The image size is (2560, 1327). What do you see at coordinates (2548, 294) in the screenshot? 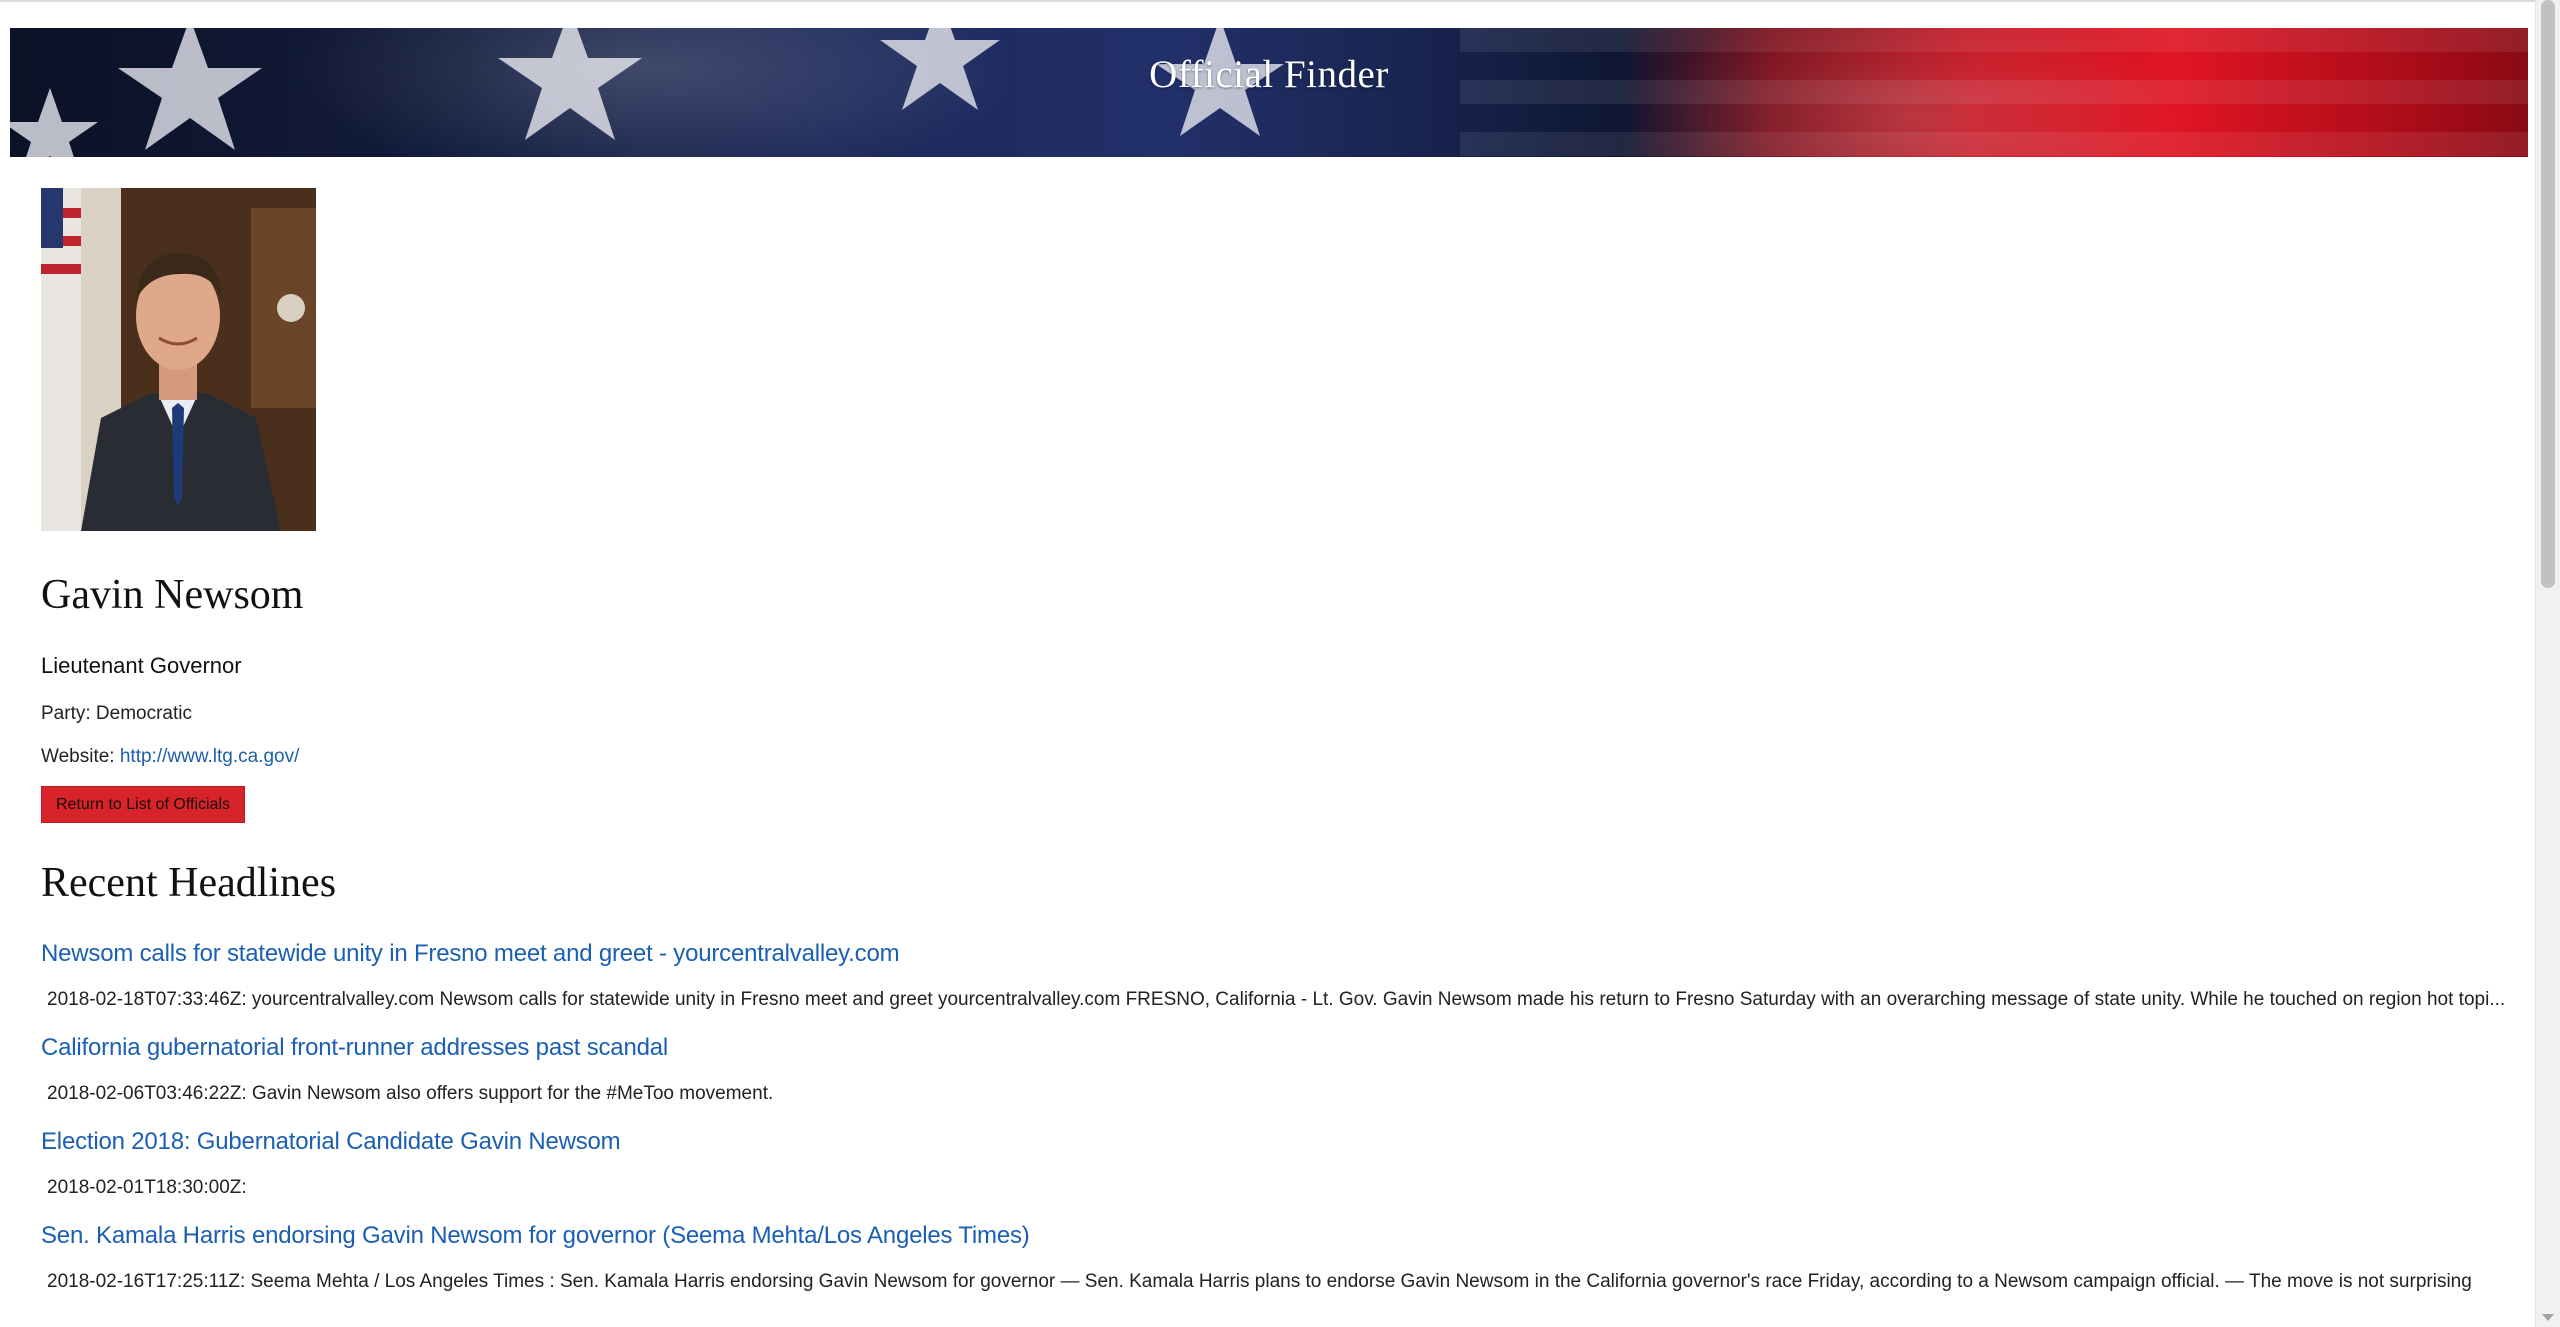
I see `scrollbar-thumb` at bounding box center [2548, 294].